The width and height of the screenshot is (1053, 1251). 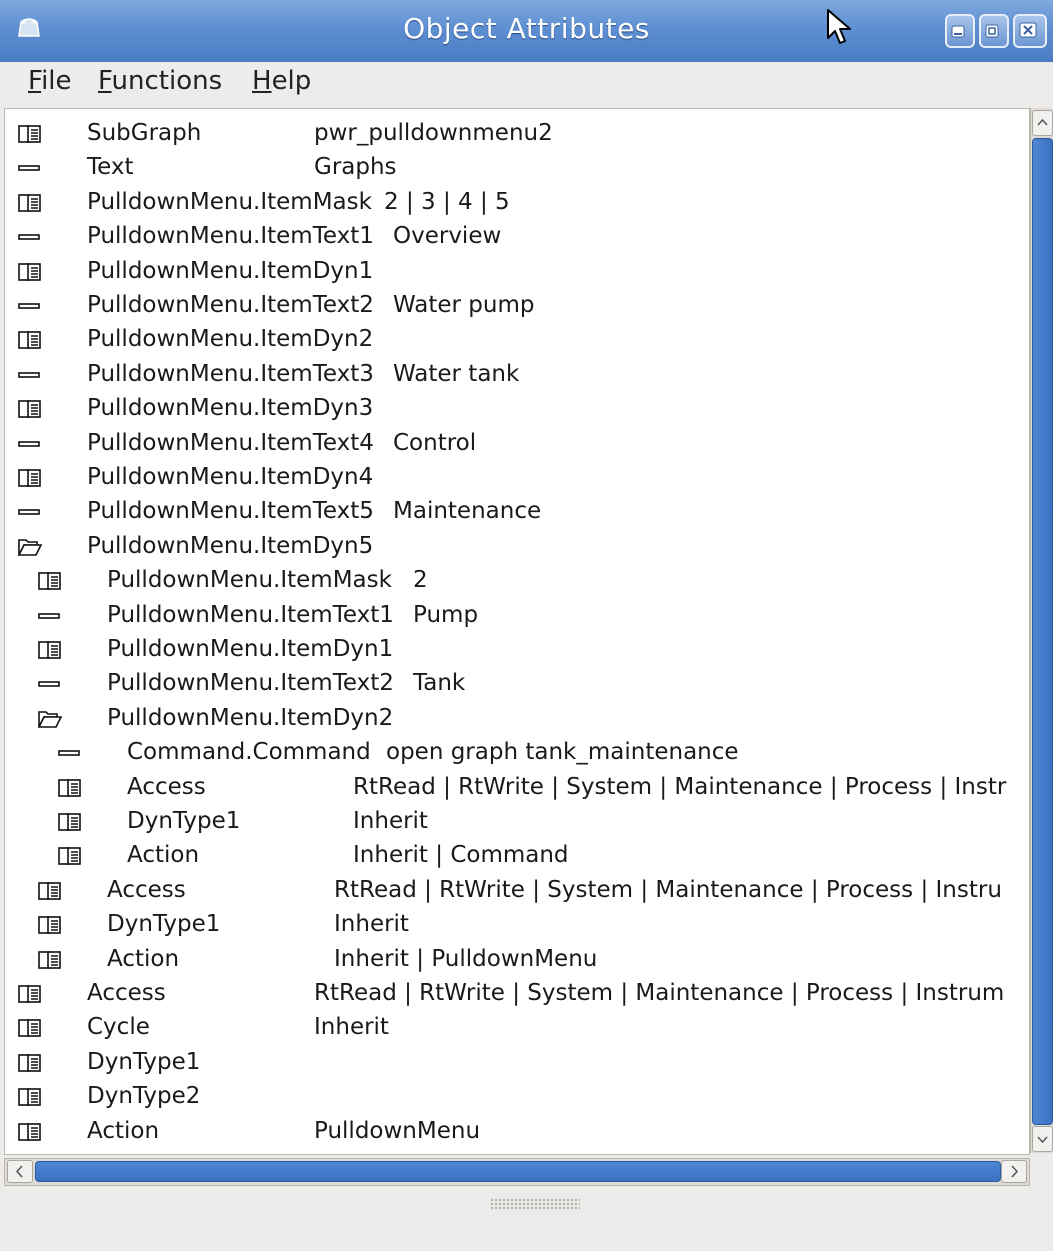 I want to click on horizontal-scrollbar, so click(x=517, y=1172).